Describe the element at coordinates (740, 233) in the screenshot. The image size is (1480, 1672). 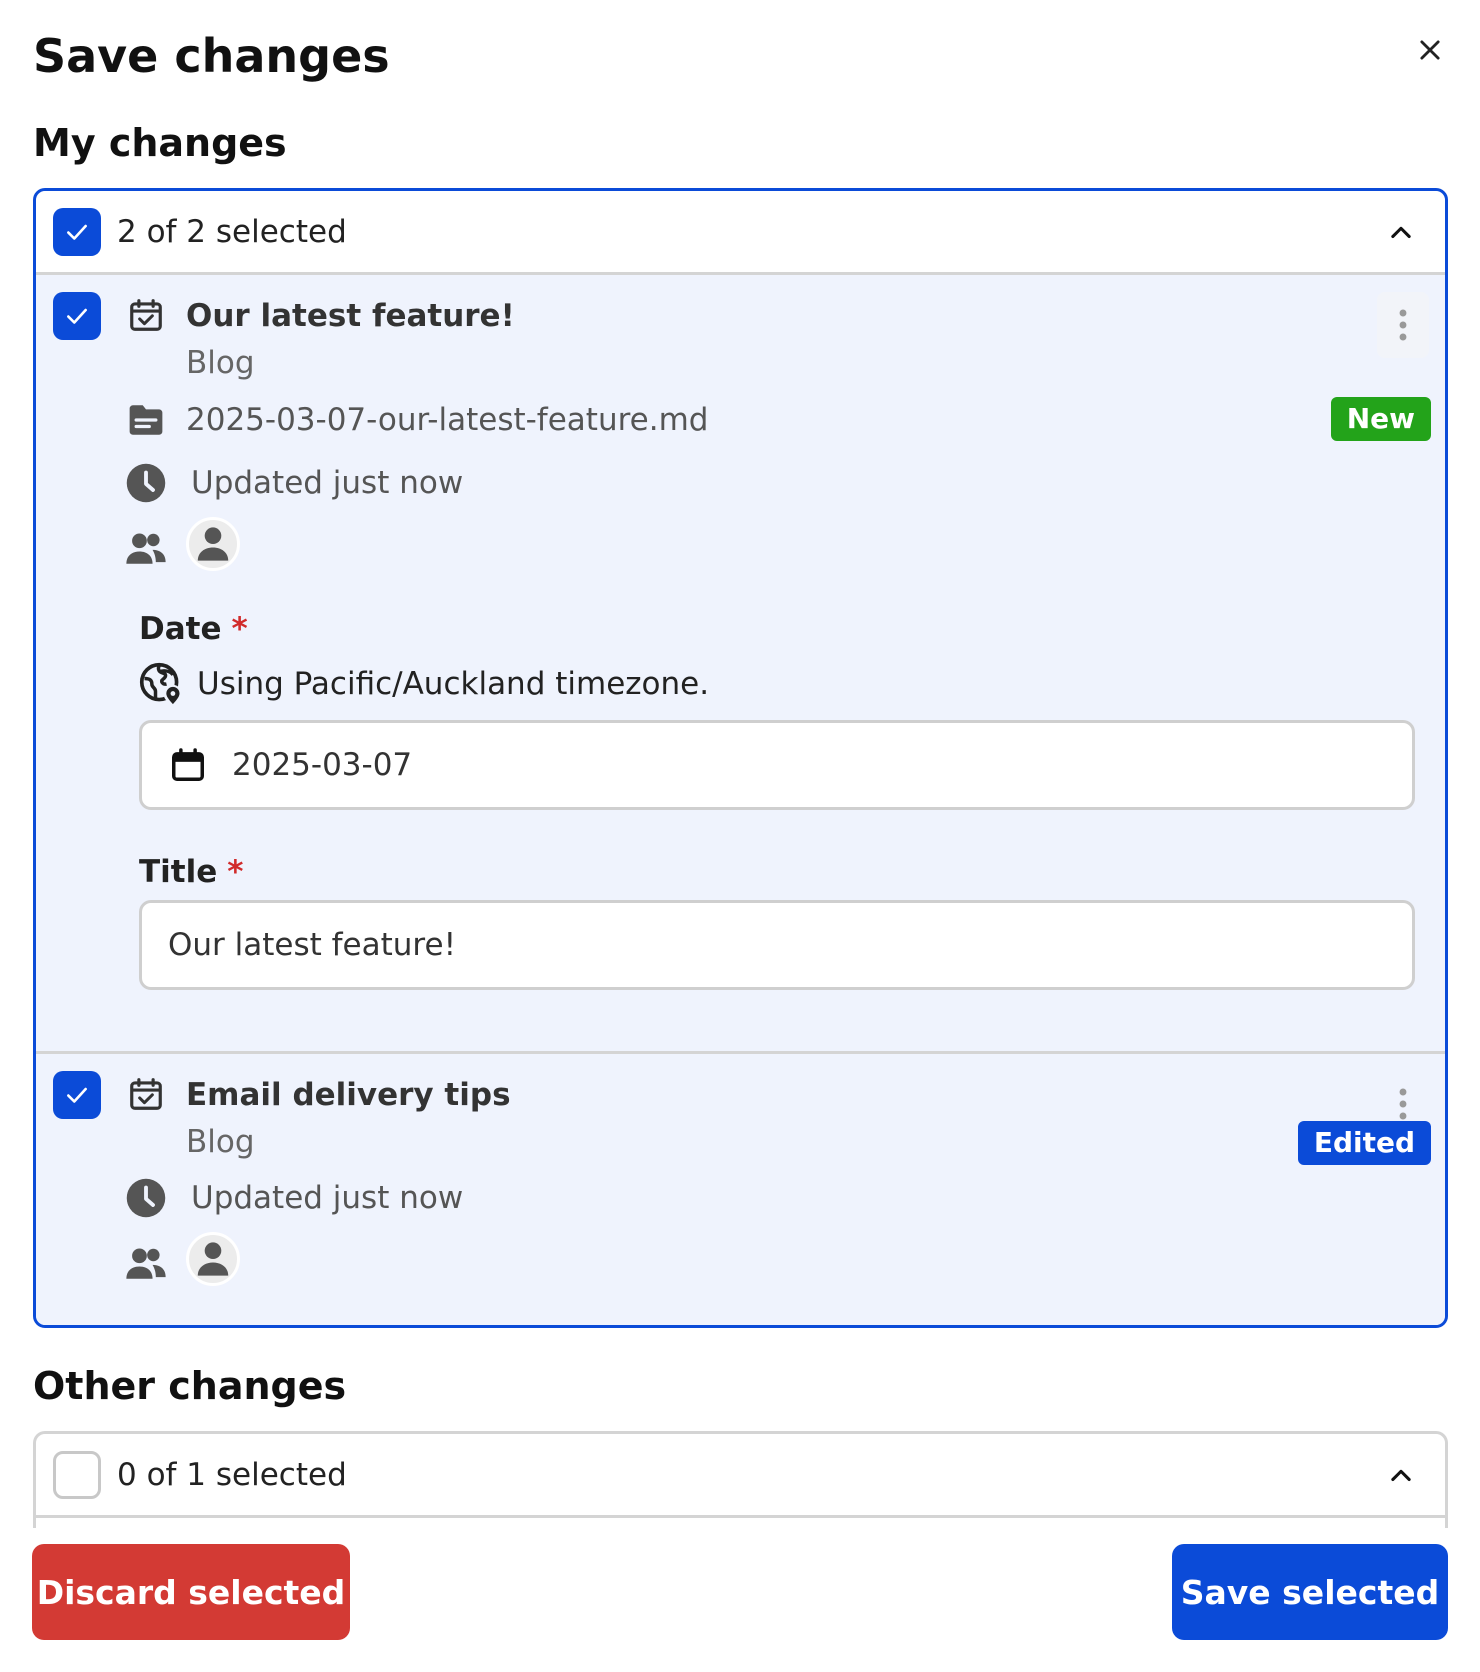
I see `my-changes-group-header: 2 of 2 selected` at that location.